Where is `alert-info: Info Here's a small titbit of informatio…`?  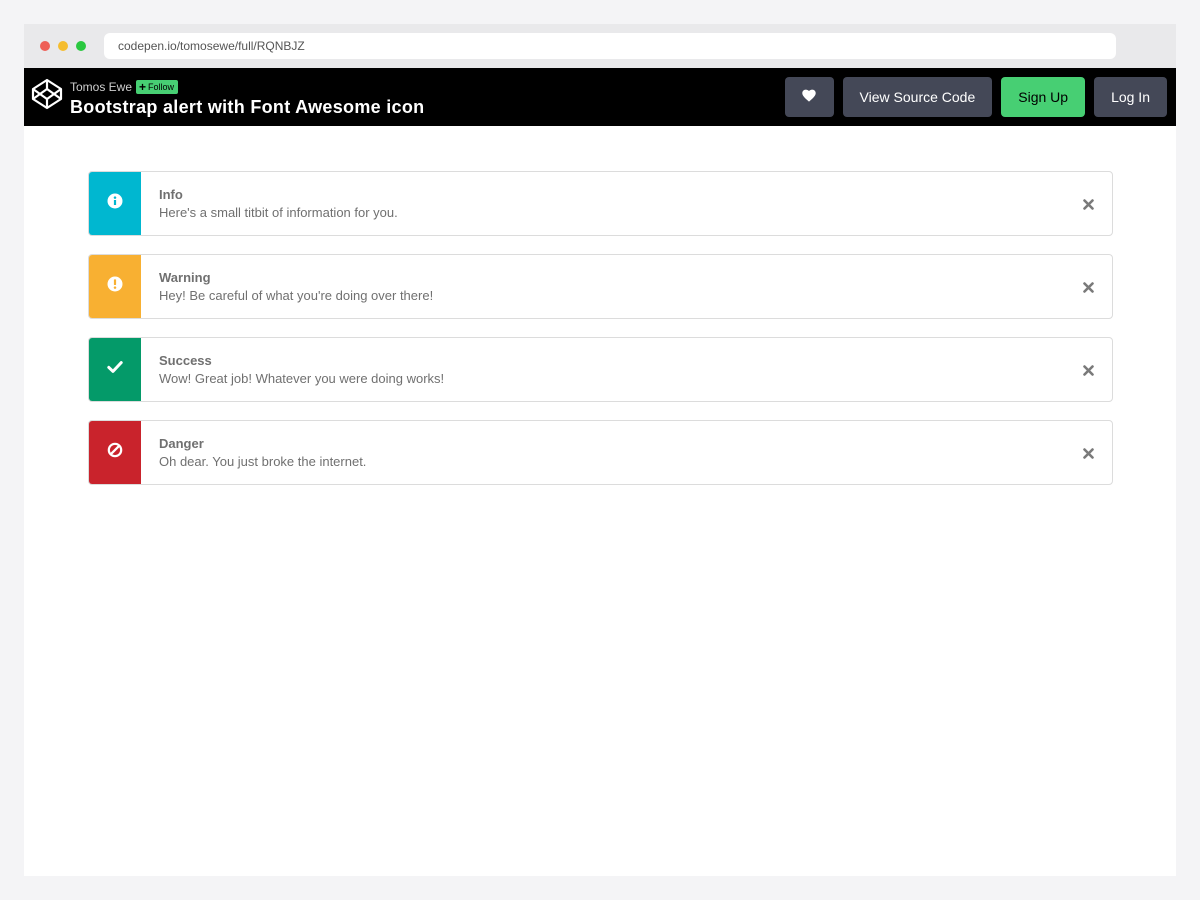 alert-info: Info Here's a small titbit of informatio… is located at coordinates (600, 203).